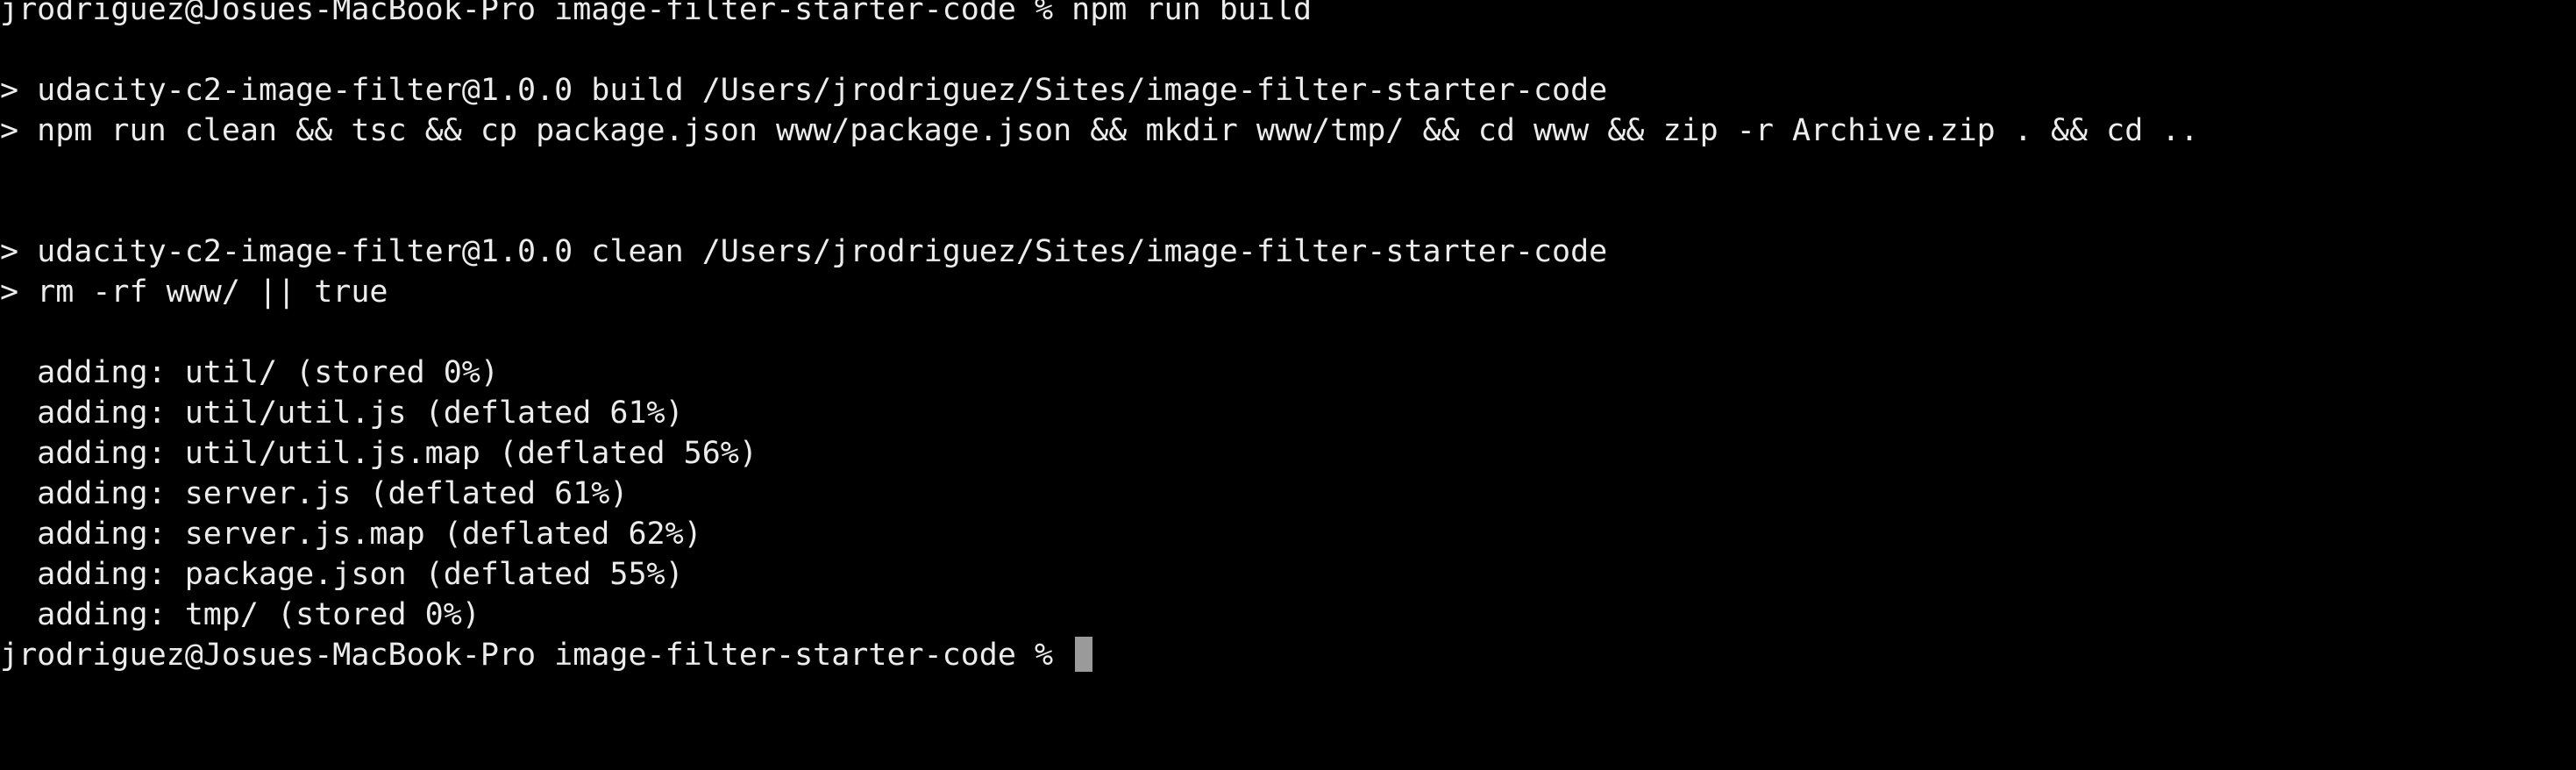 Image resolution: width=2576 pixels, height=770 pixels. Describe the element at coordinates (342, 414) in the screenshot. I see `terminal-line: adding: util/util.js (deflated 61%)` at that location.